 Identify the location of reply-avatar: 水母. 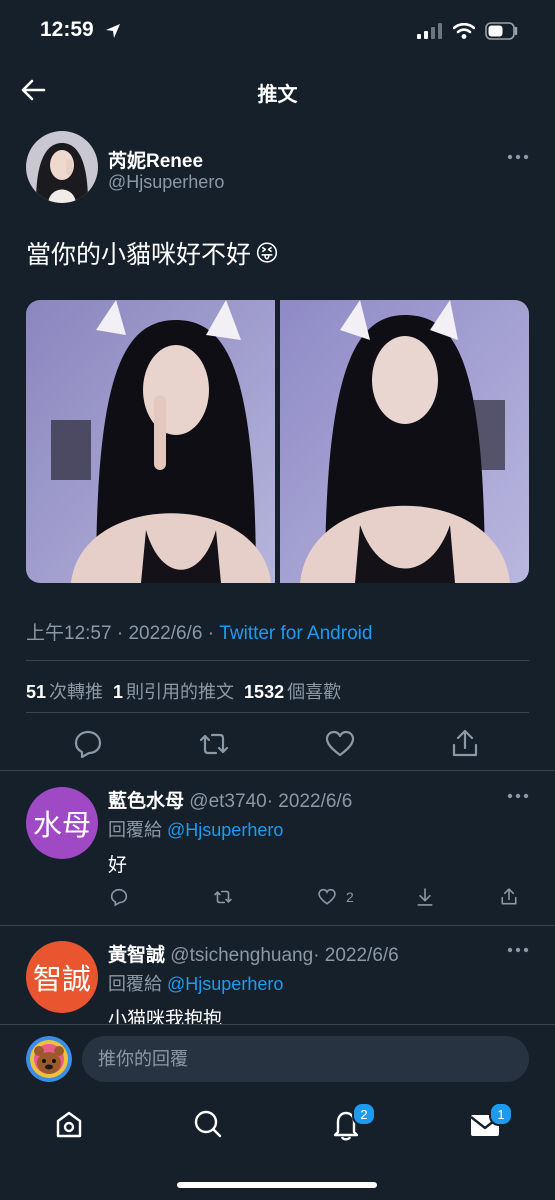
(62, 823).